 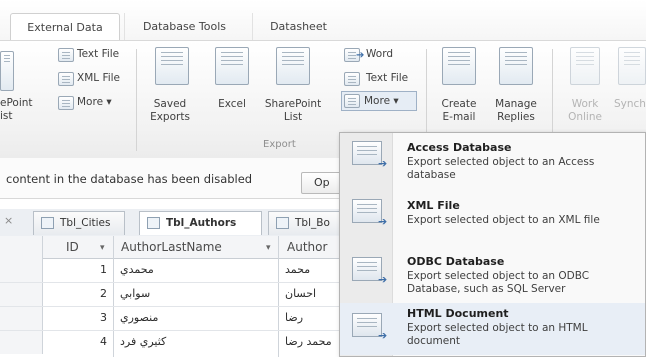 What do you see at coordinates (381, 101) in the screenshot?
I see `export-more-label: More ▾` at bounding box center [381, 101].